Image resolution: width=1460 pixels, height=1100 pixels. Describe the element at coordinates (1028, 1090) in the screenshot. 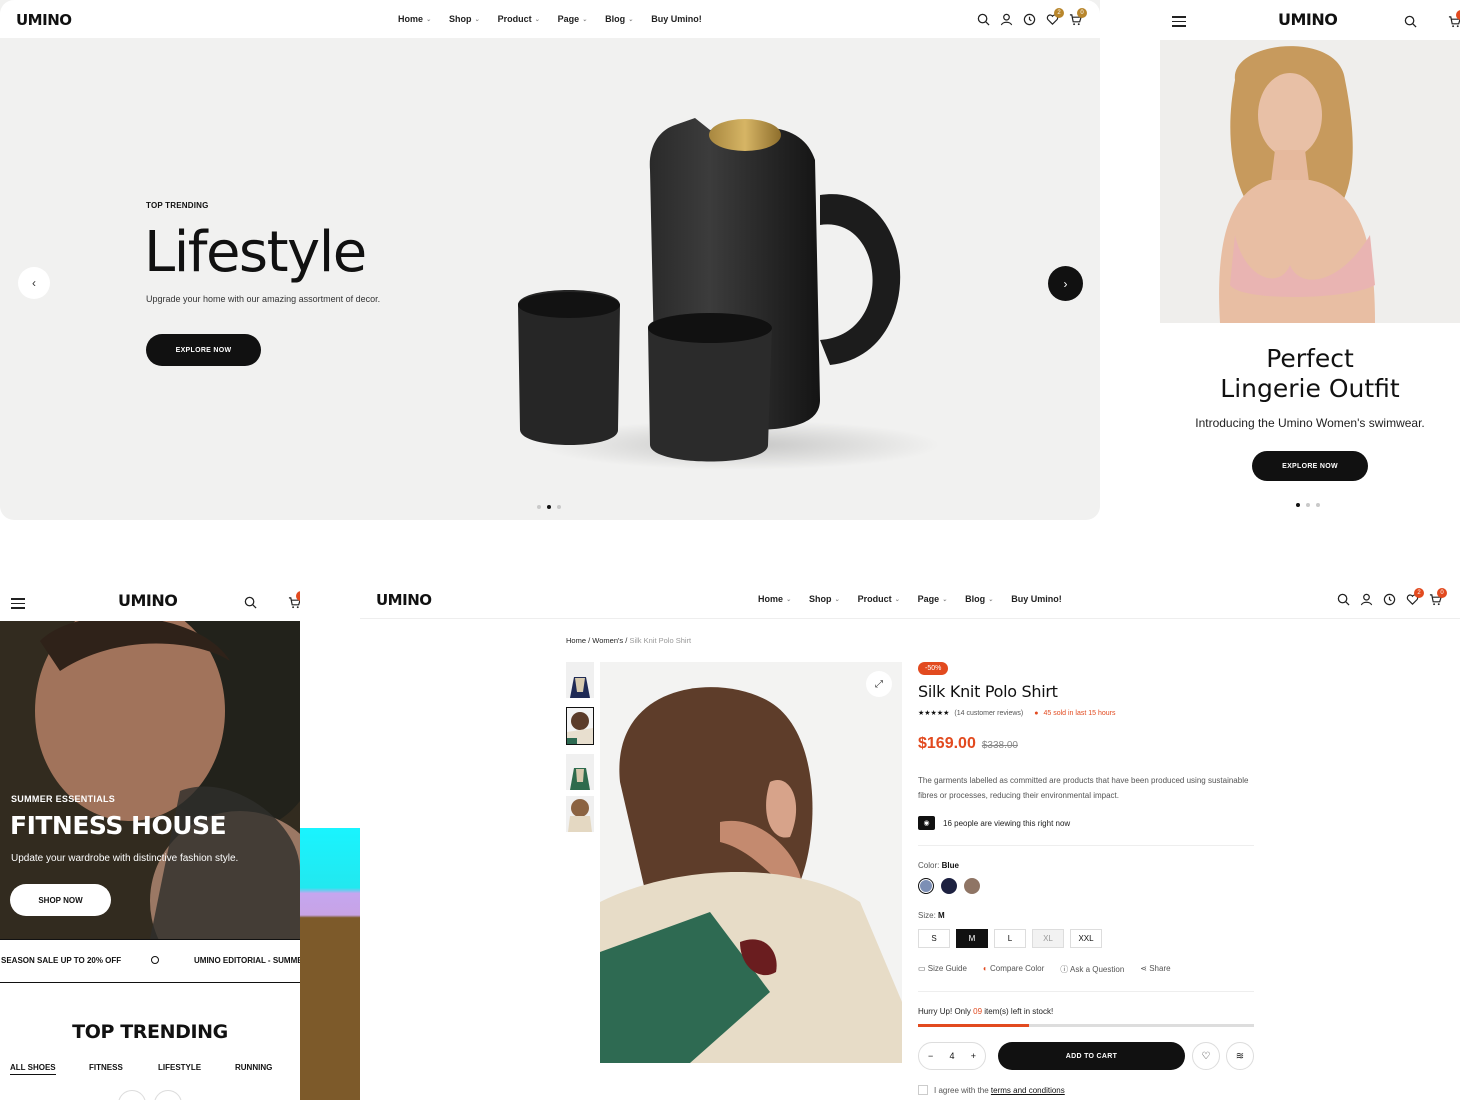

I see `terms-link: terms and conditions` at that location.